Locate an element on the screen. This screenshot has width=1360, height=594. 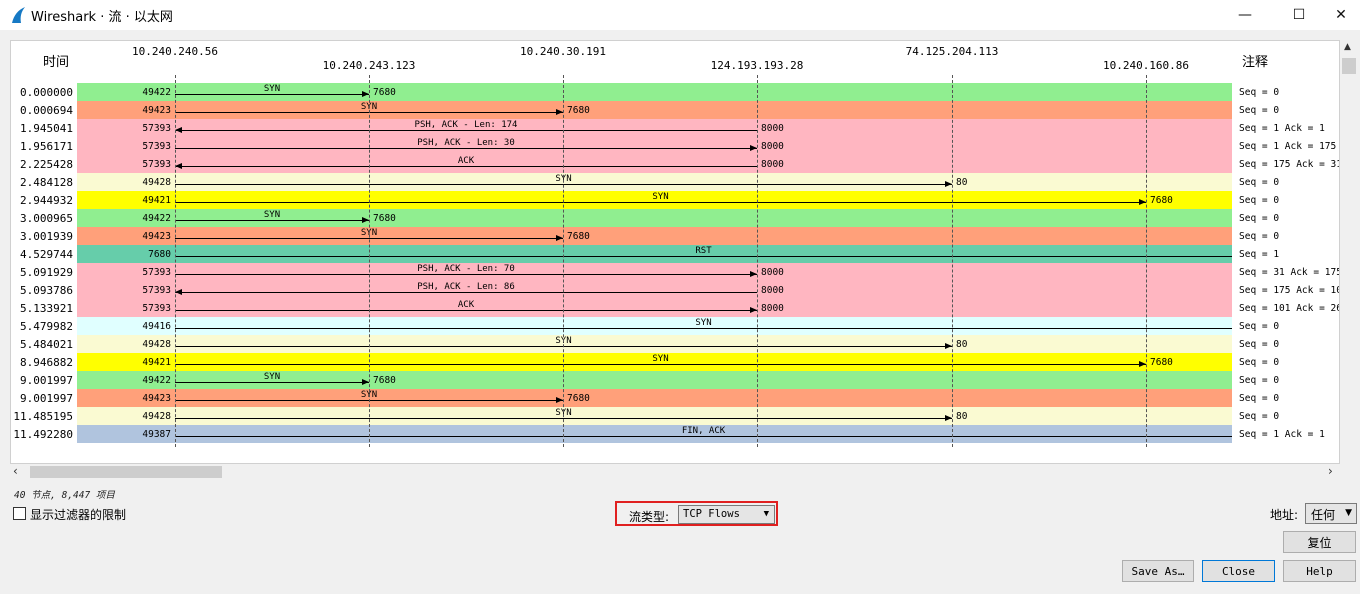
scroll-right-icon: › is located at coordinates (1330, 471).